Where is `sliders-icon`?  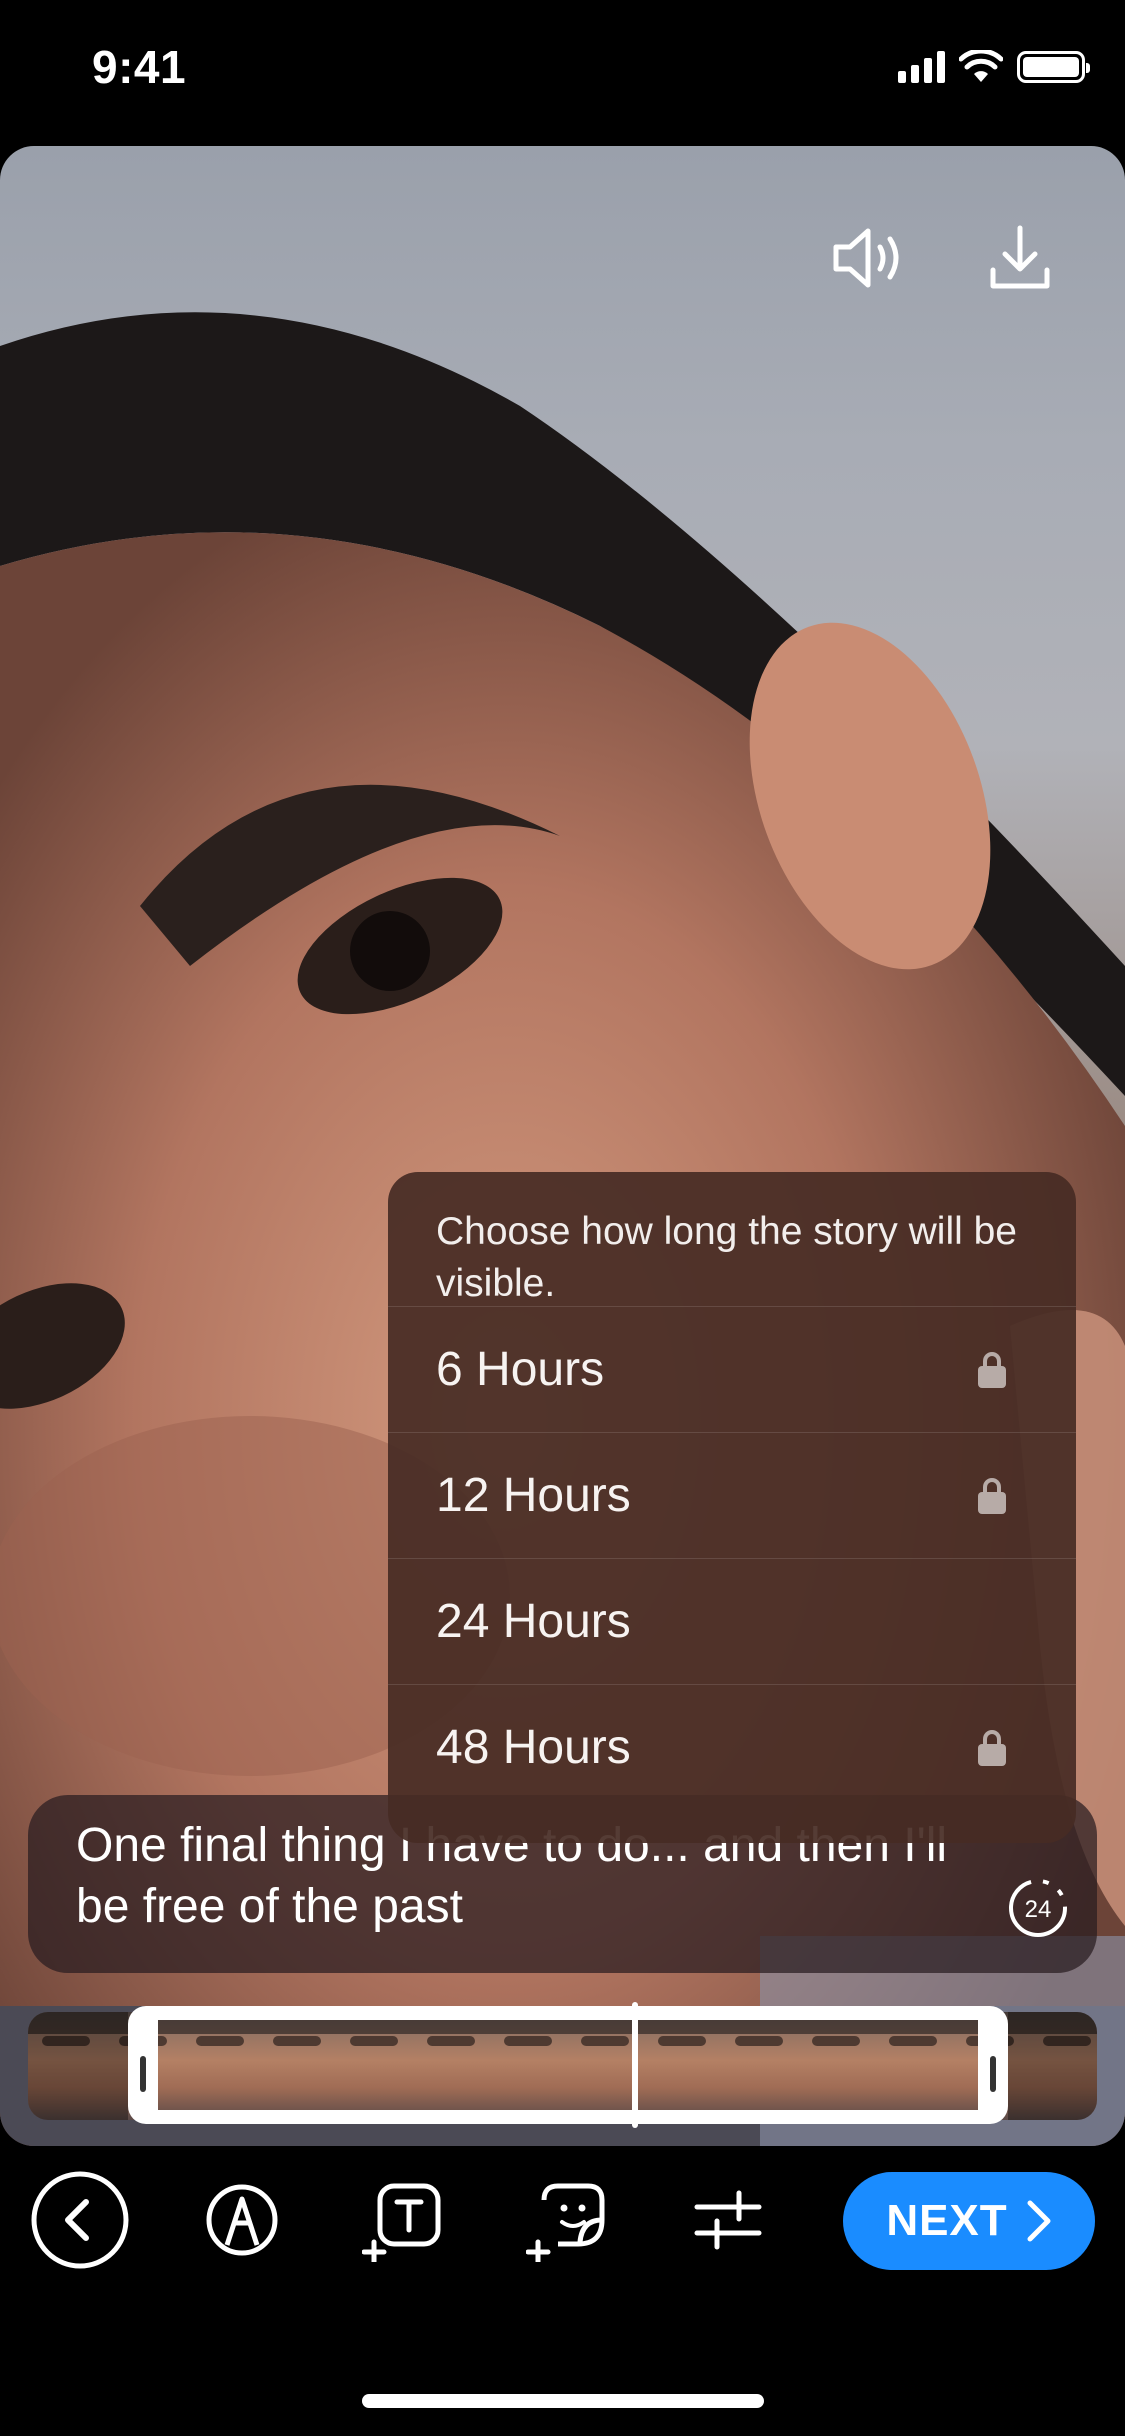 sliders-icon is located at coordinates (728, 2220).